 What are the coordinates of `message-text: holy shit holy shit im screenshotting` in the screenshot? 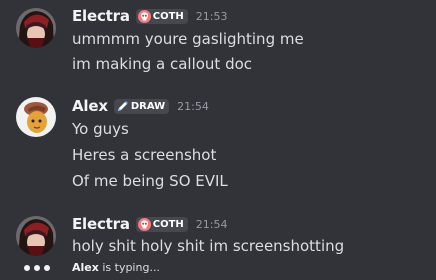 It's located at (208, 246).